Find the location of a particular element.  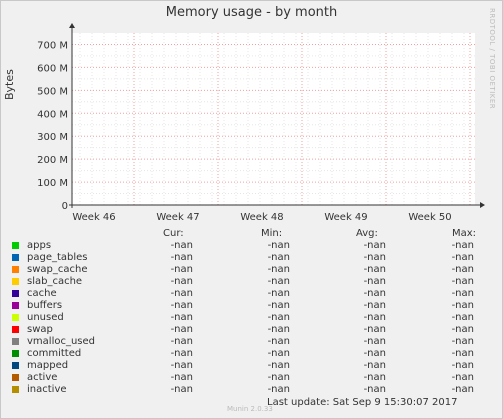

x-tick-labels: Week 46 Week 47 Week 48 Week 49 Week 50 is located at coordinates (261, 217).